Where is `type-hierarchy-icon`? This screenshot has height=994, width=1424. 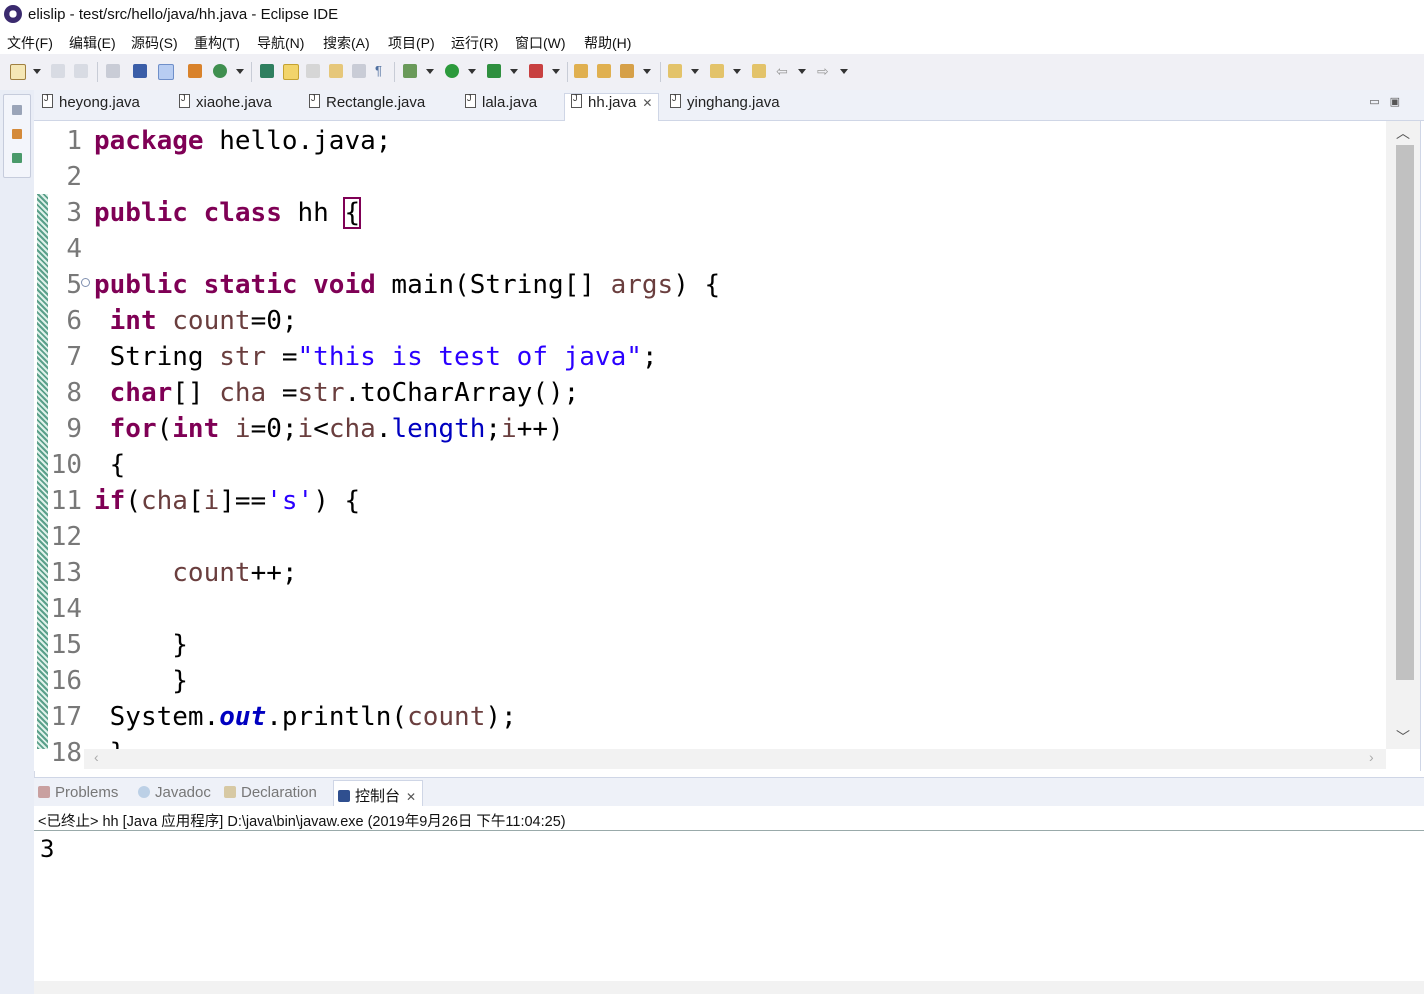 type-hierarchy-icon is located at coordinates (17, 158).